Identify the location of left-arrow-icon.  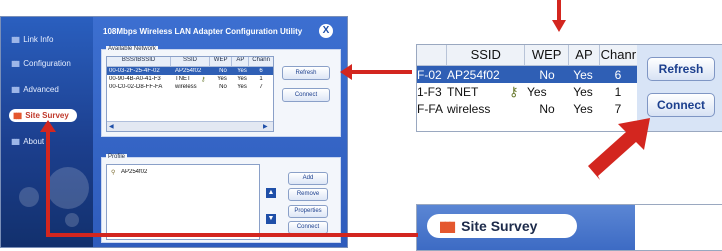
(376, 72).